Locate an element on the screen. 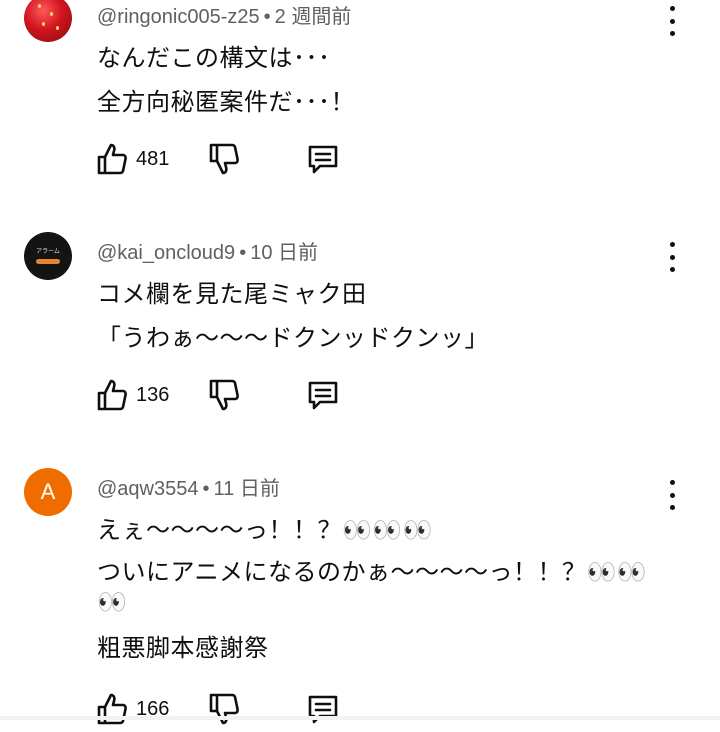 The image size is (720, 732). comment-text-line: 「うわぁ〜〜〜ドクンッドクンッ」 is located at coordinates (293, 338).